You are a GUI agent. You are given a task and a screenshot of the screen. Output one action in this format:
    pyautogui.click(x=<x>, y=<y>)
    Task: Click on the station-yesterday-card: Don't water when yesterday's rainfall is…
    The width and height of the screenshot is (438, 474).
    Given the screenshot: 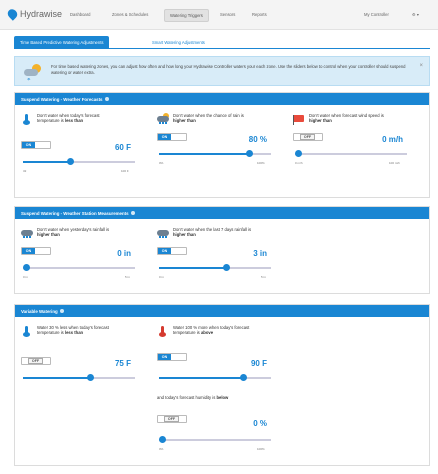 What is the action you would take?
    pyautogui.click(x=86, y=258)
    